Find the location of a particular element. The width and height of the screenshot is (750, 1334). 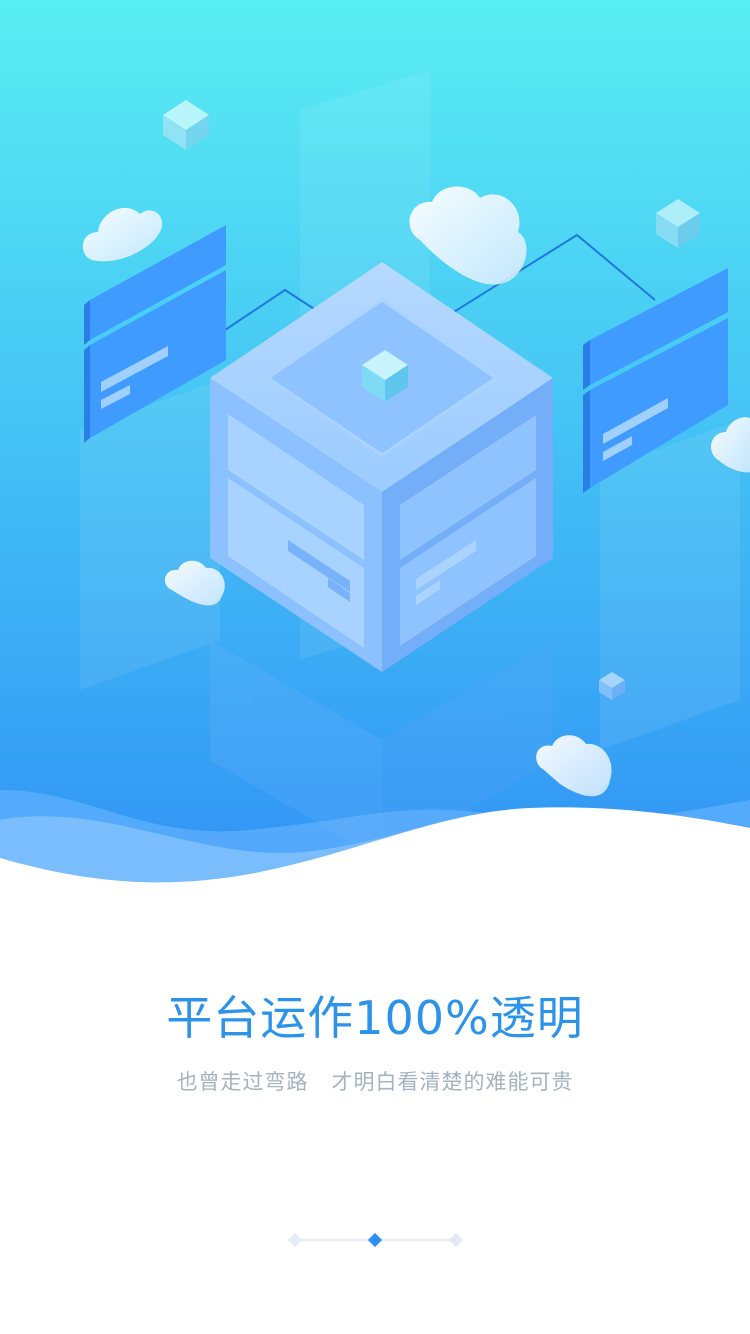

page-indicator is located at coordinates (375, 1240).